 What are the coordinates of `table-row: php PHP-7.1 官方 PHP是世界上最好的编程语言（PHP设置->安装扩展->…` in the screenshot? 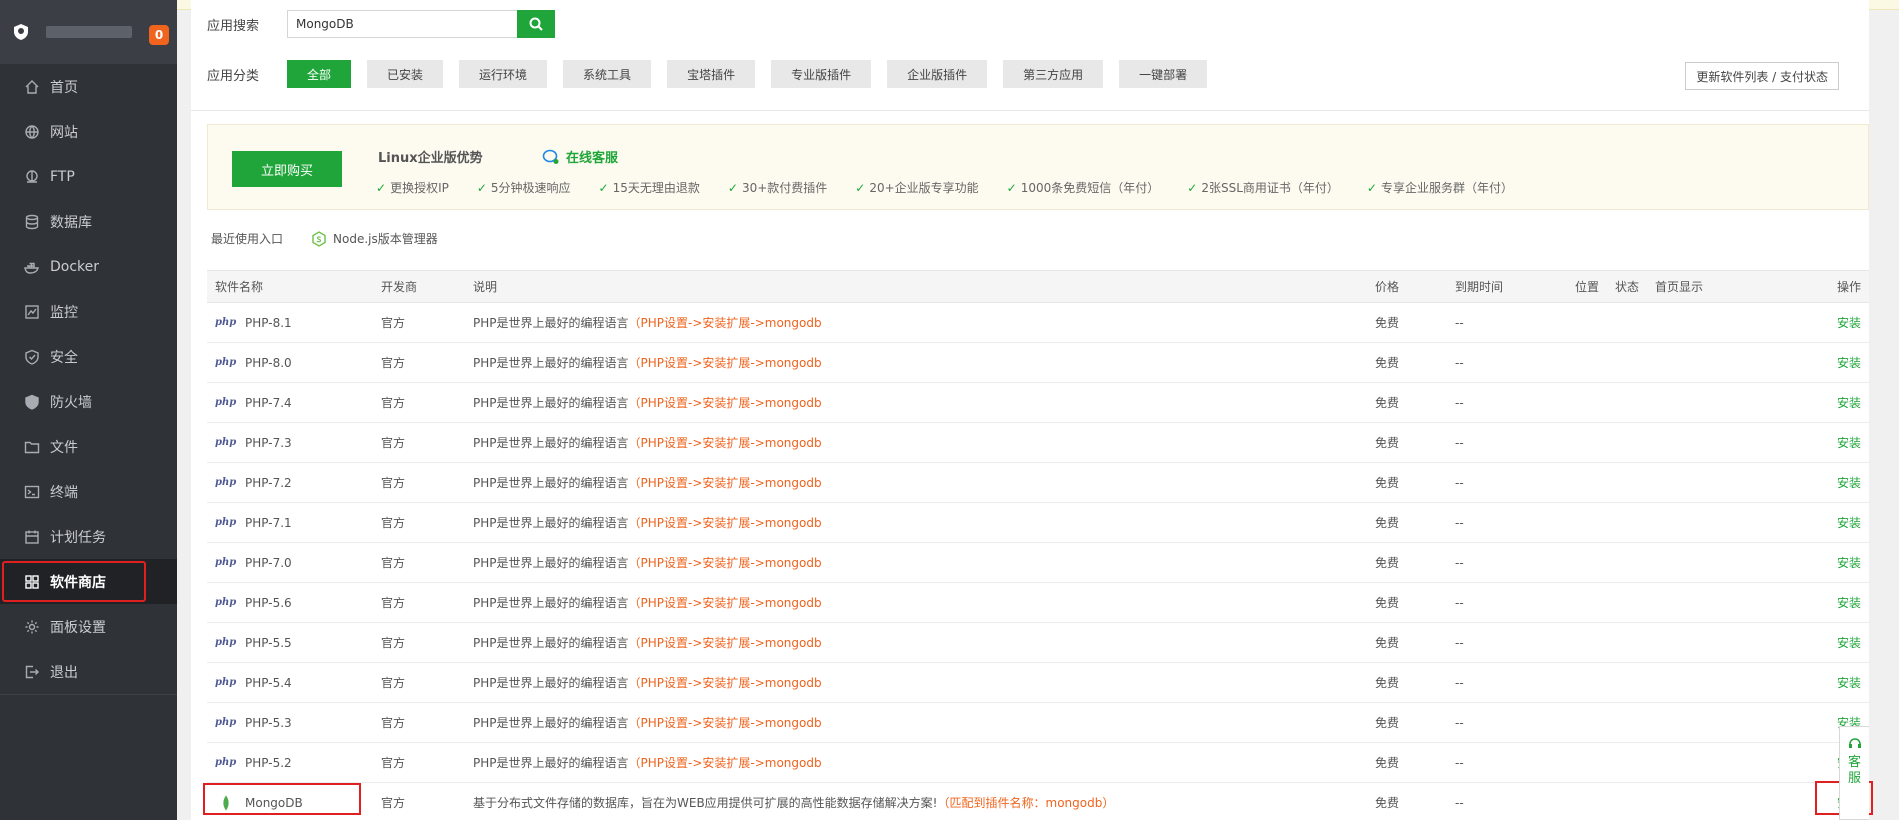 It's located at (1038, 522).